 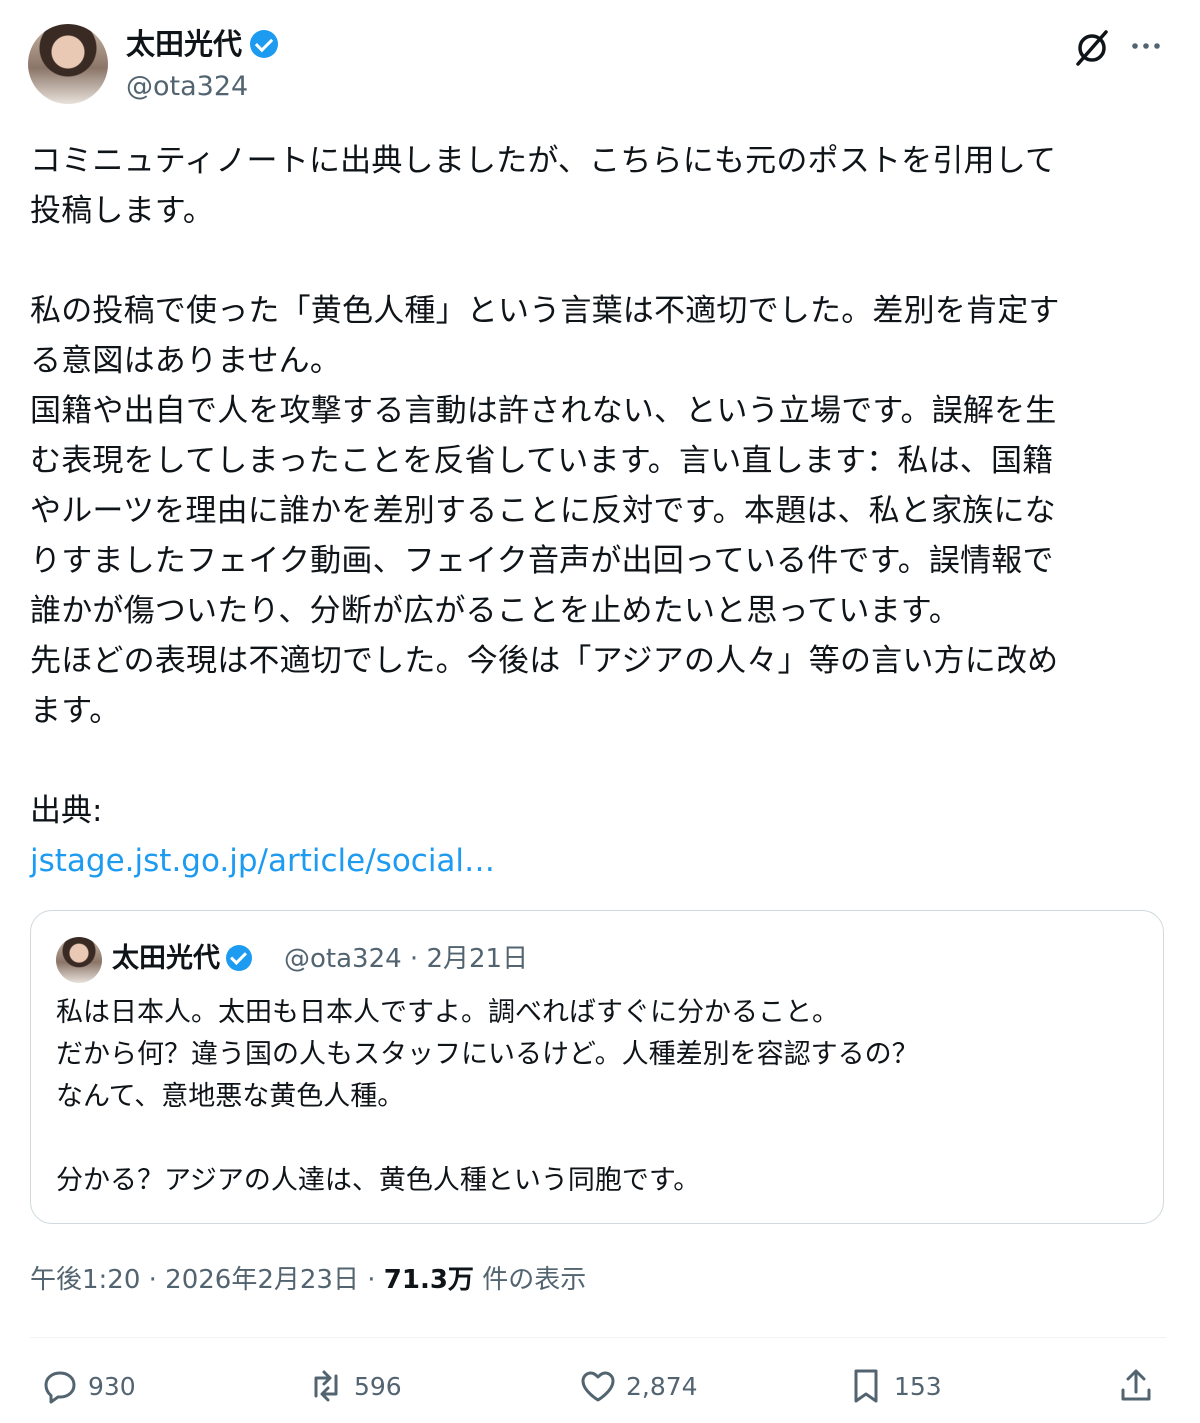 I want to click on author-name: 太田光代, so click(x=202, y=44).